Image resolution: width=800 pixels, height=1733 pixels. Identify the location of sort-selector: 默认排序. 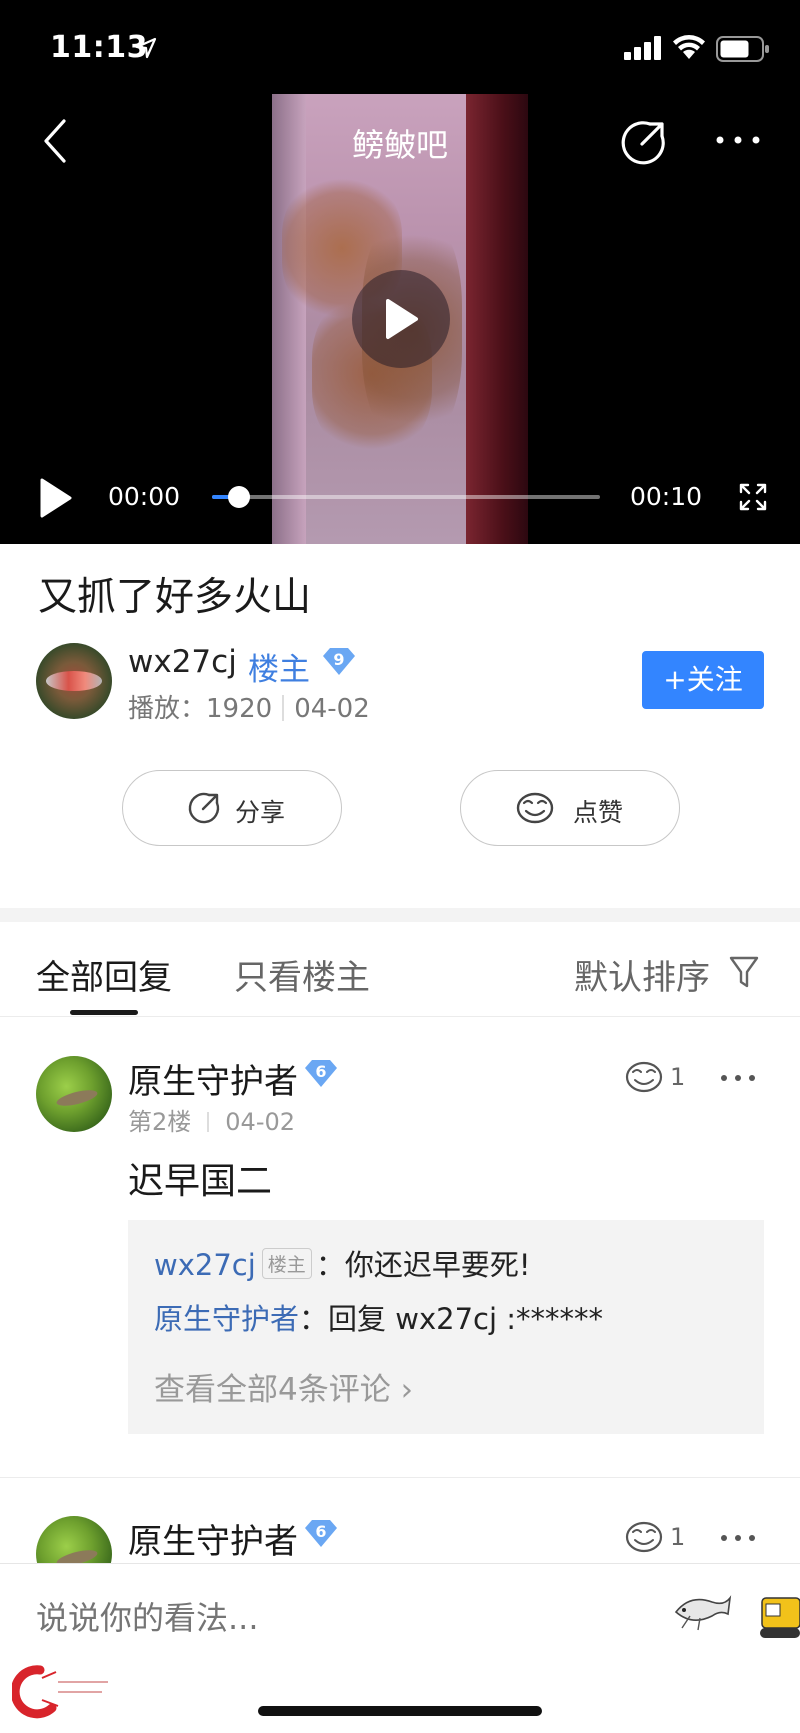
(642, 974).